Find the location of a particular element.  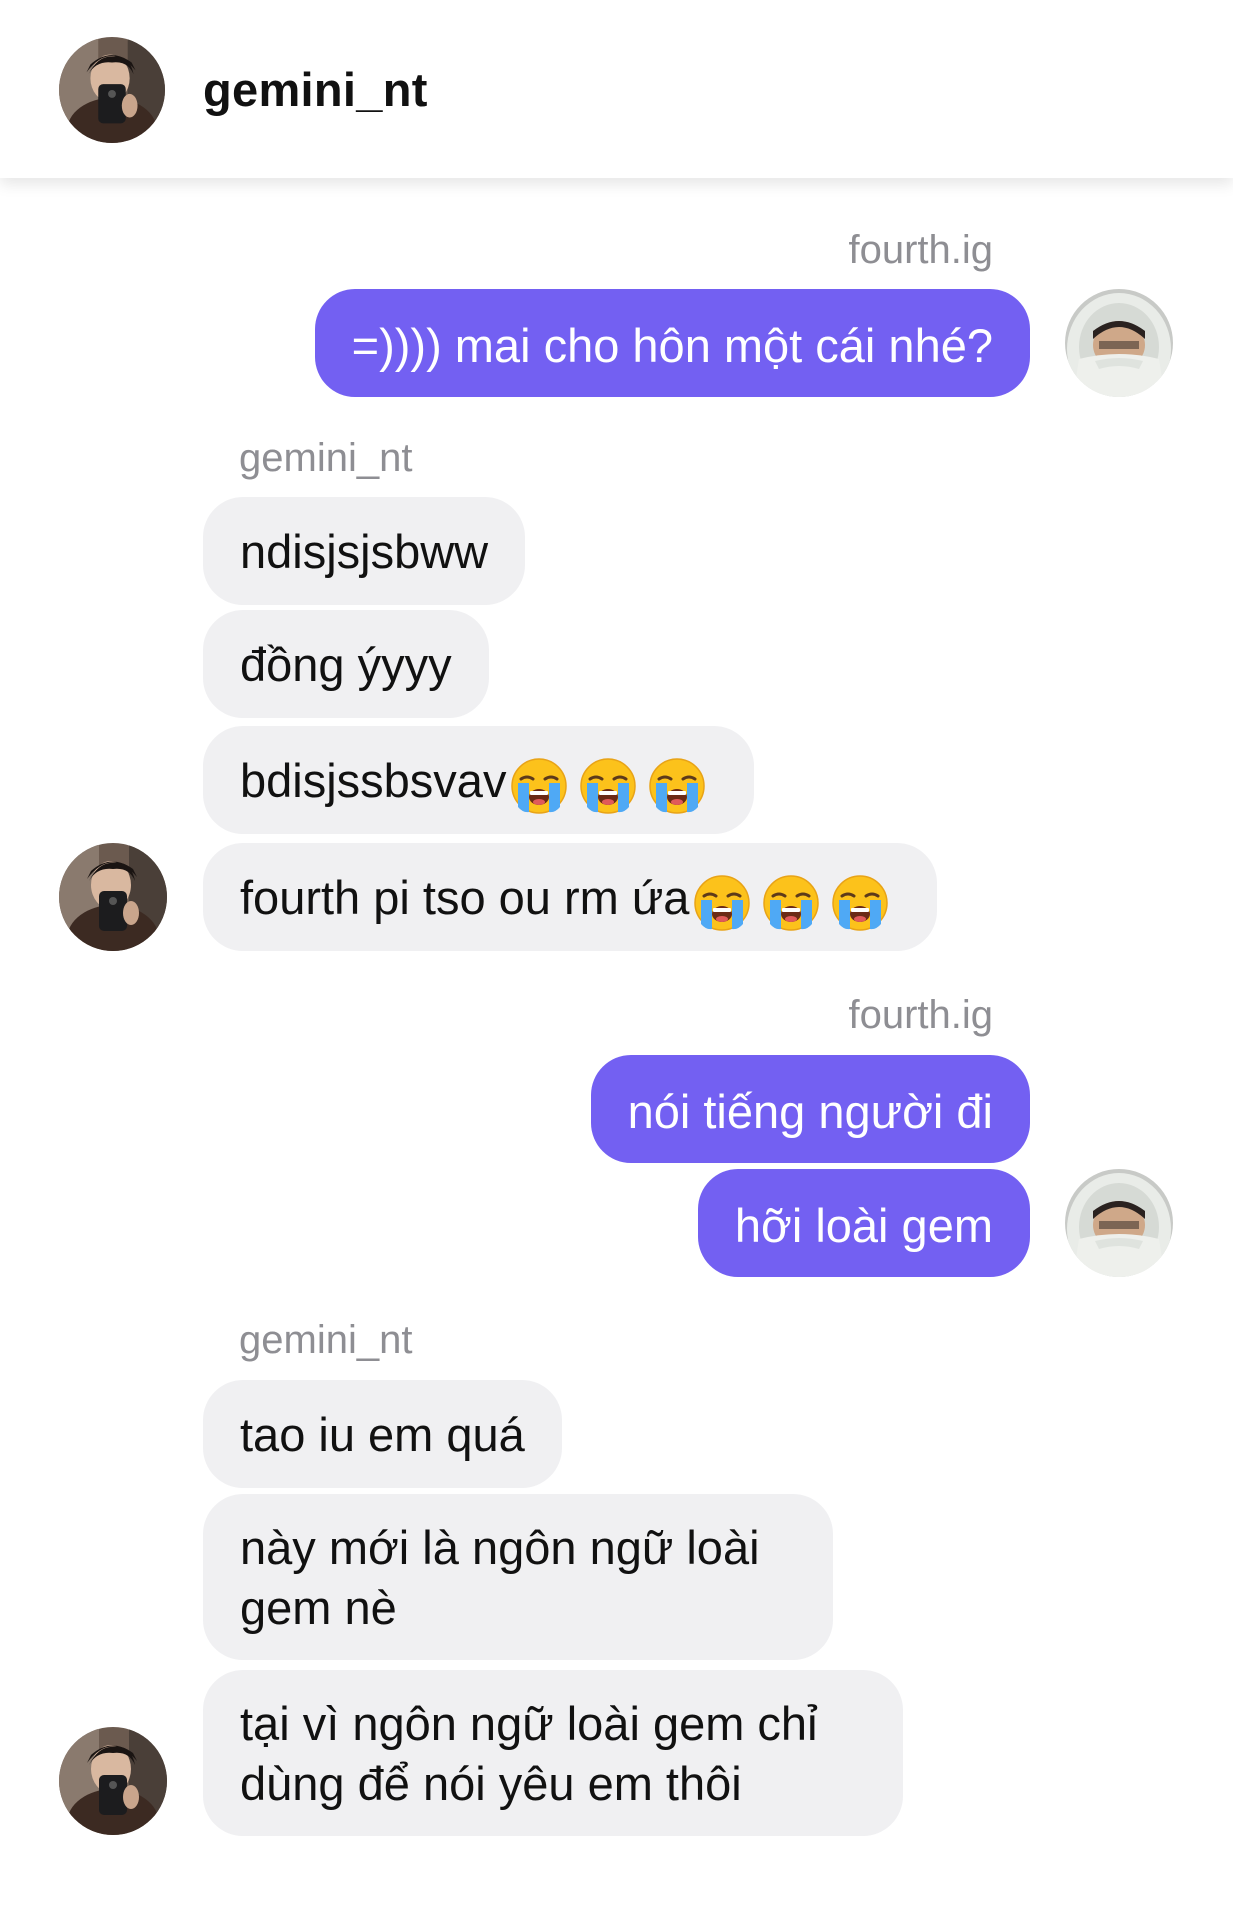

message-text: ndisjsjsbww is located at coordinates (364, 551).